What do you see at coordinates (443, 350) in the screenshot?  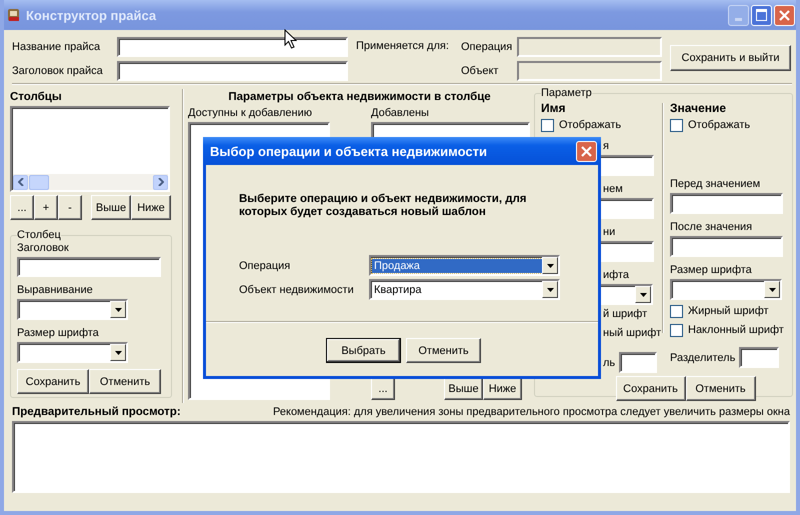 I see `dialog-button: Отменить` at bounding box center [443, 350].